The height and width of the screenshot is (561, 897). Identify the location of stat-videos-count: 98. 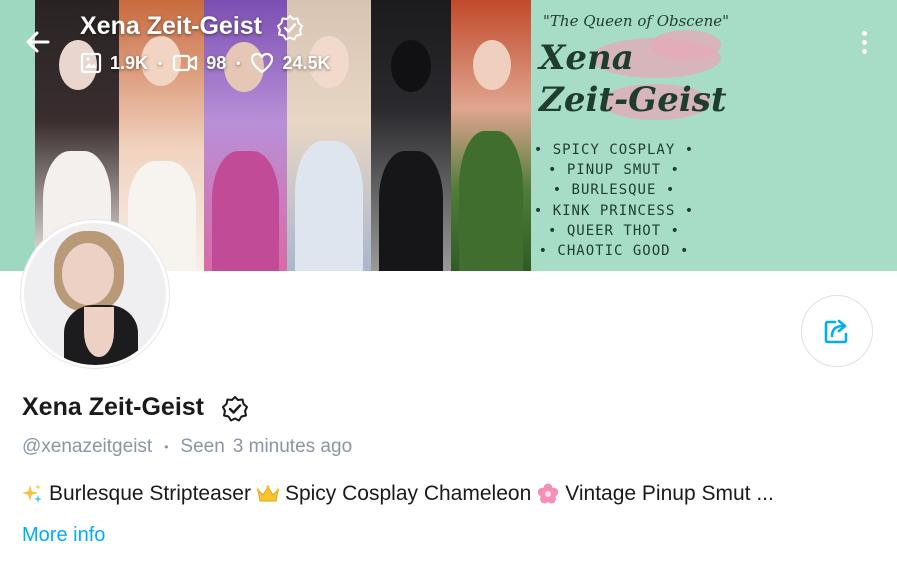
(216, 62).